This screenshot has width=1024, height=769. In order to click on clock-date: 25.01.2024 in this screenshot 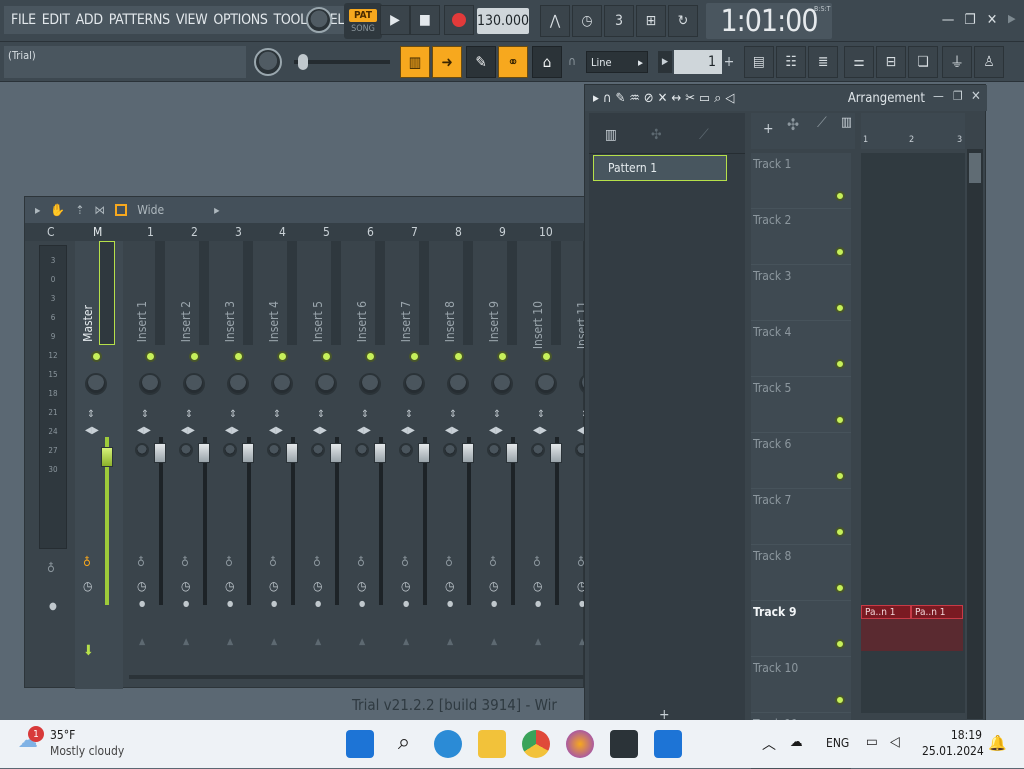, I will do `click(953, 751)`.